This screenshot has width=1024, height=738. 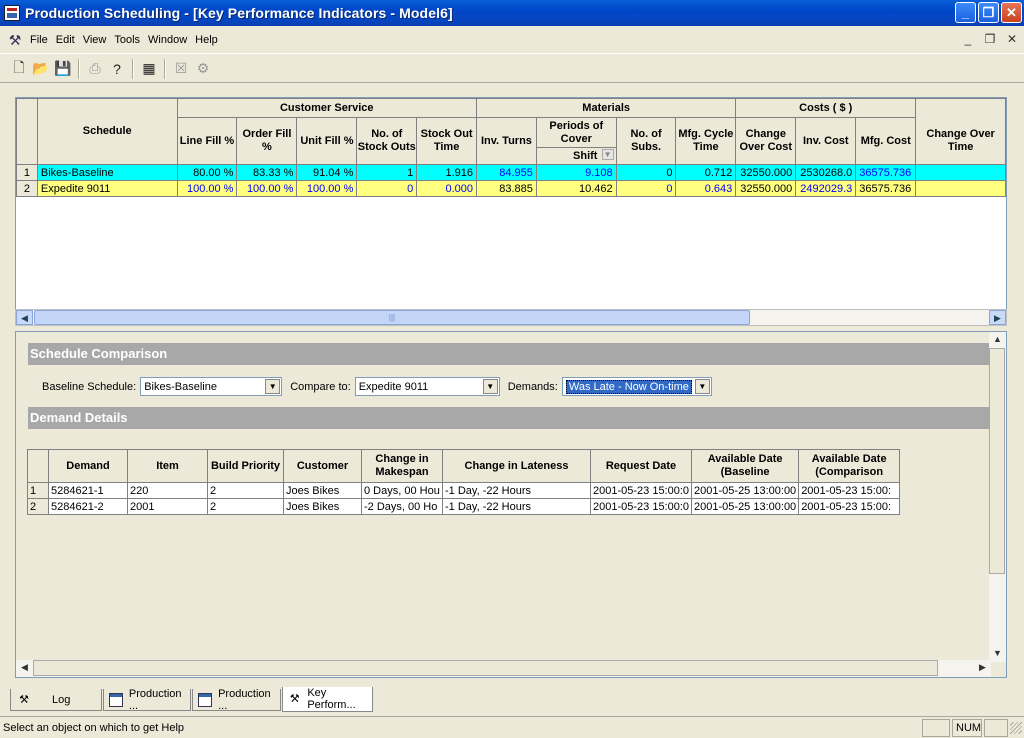 I want to click on delete-icon: ☒, so click(x=181, y=69).